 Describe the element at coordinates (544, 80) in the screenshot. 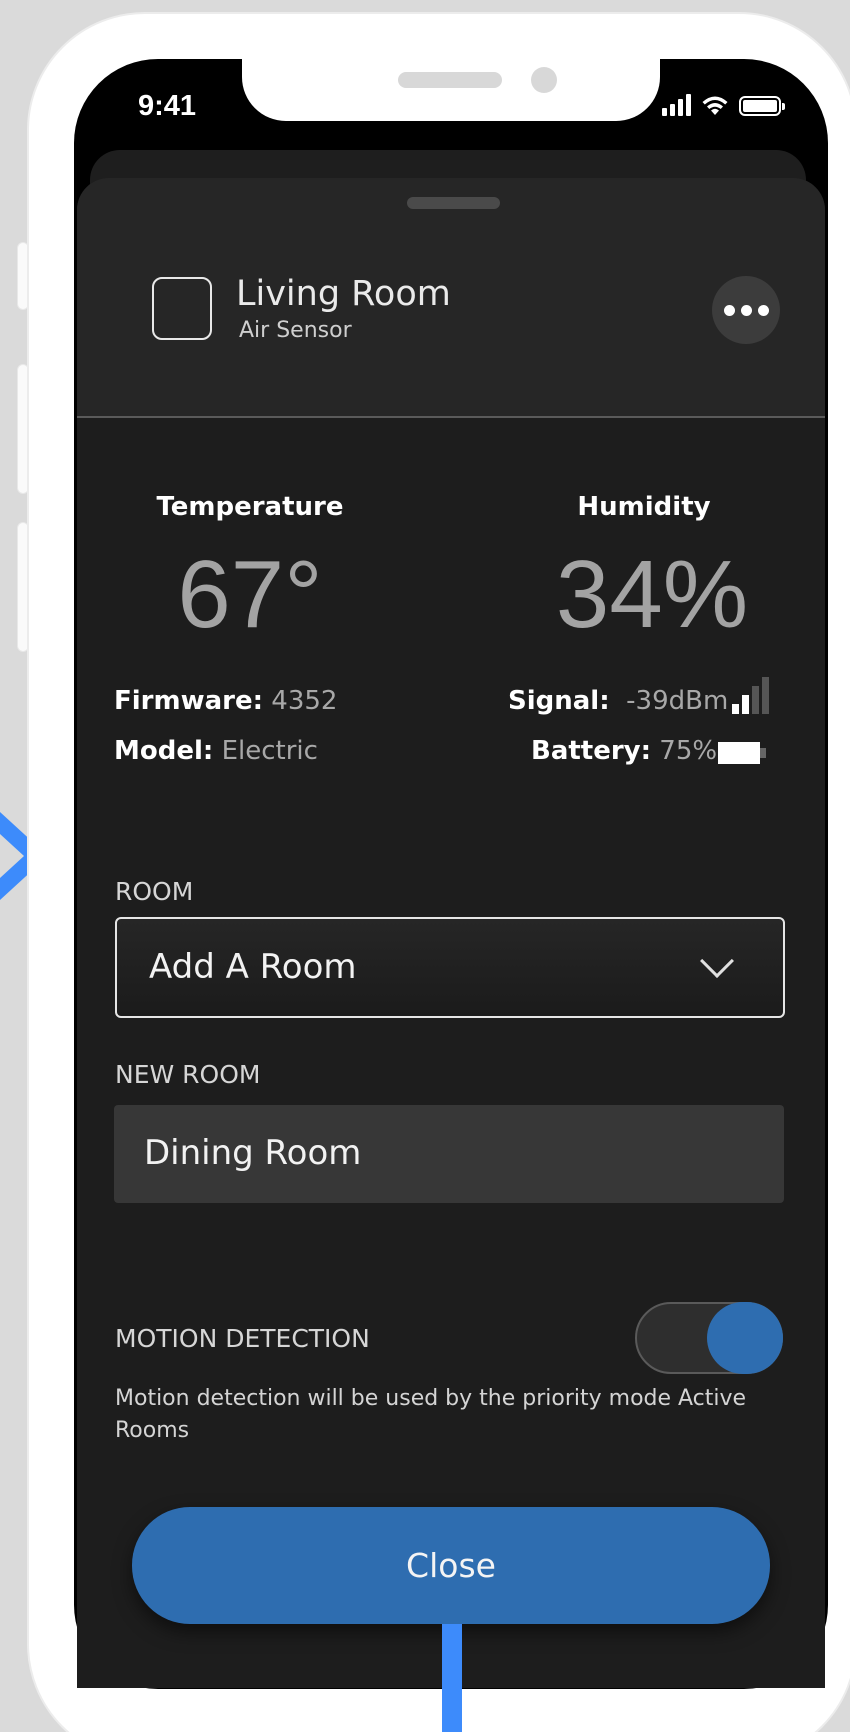

I see `front-camera` at that location.